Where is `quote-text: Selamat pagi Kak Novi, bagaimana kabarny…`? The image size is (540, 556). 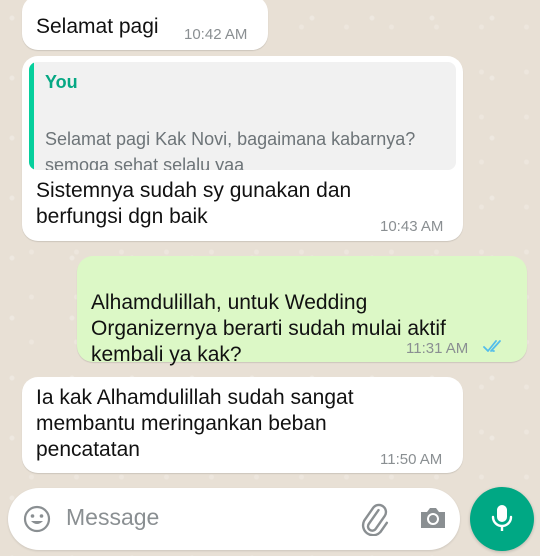
quote-text: Selamat pagi Kak Novi, bagaimana kabarny… is located at coordinates (250, 135).